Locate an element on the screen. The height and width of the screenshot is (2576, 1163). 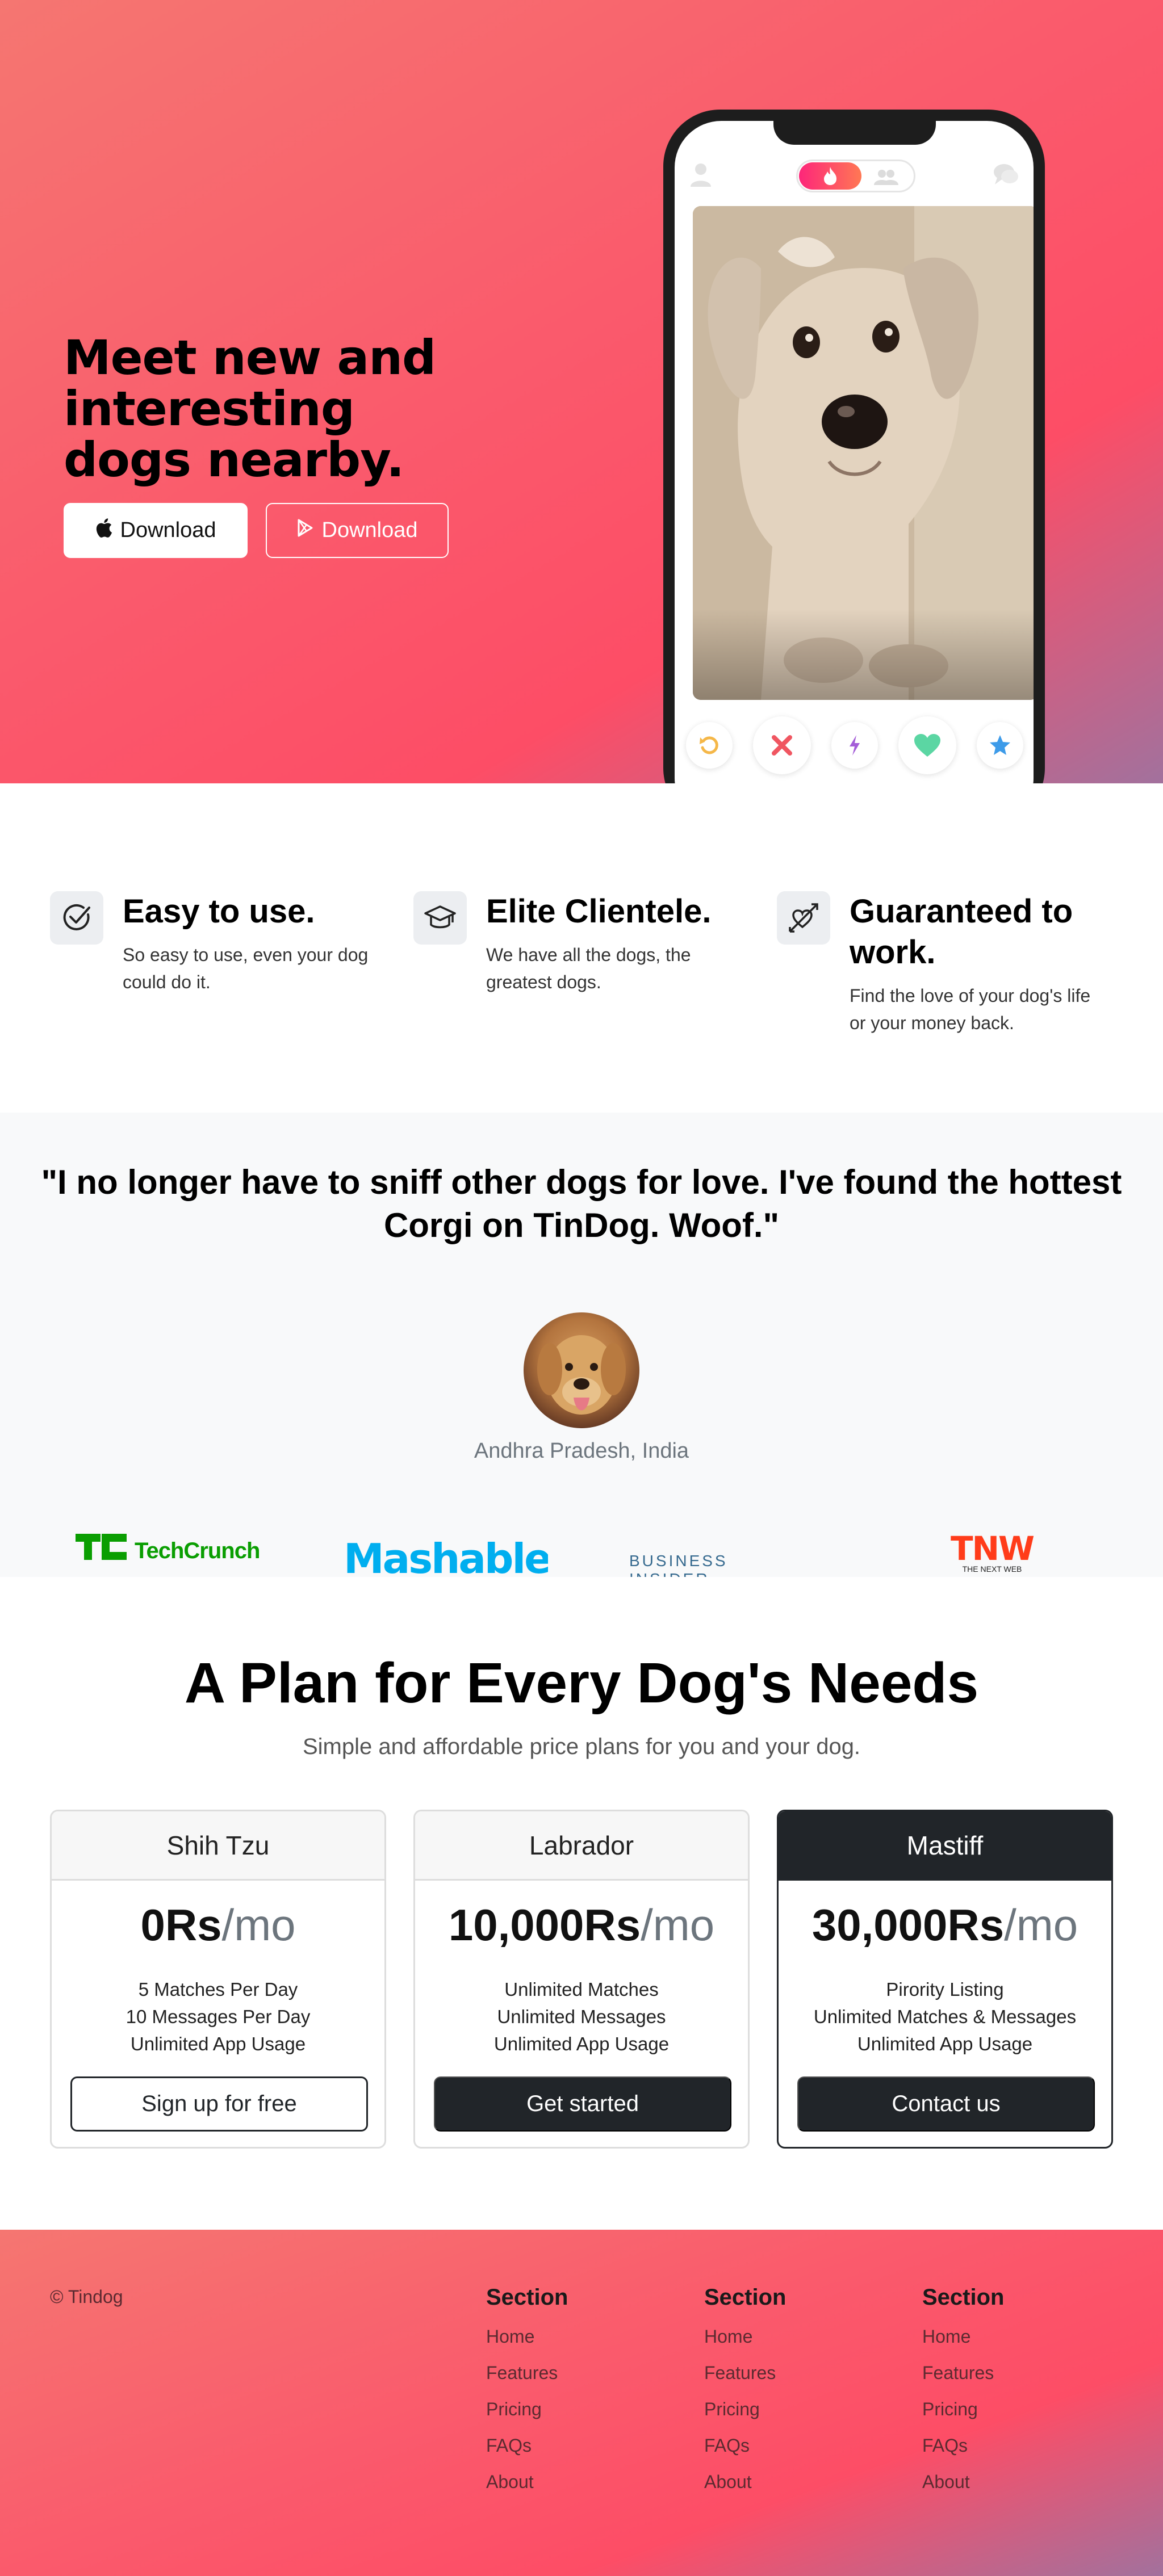
google-play-download-button: Download is located at coordinates (357, 531).